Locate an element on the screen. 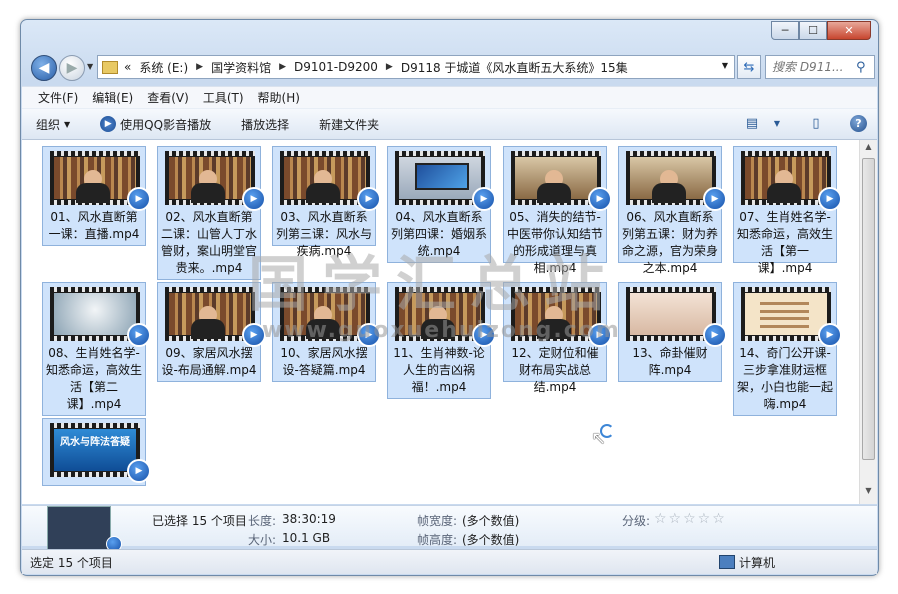 This screenshot has height=594, width=898. organize-label: 组织 is located at coordinates (48, 124).